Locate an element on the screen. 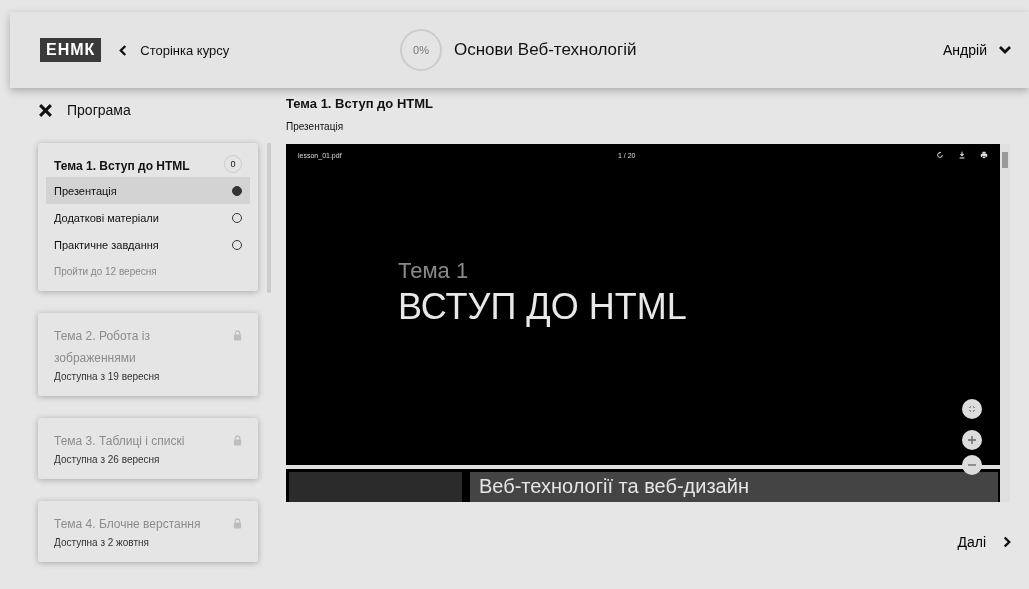  scrollbar is located at coordinates (1005, 323).